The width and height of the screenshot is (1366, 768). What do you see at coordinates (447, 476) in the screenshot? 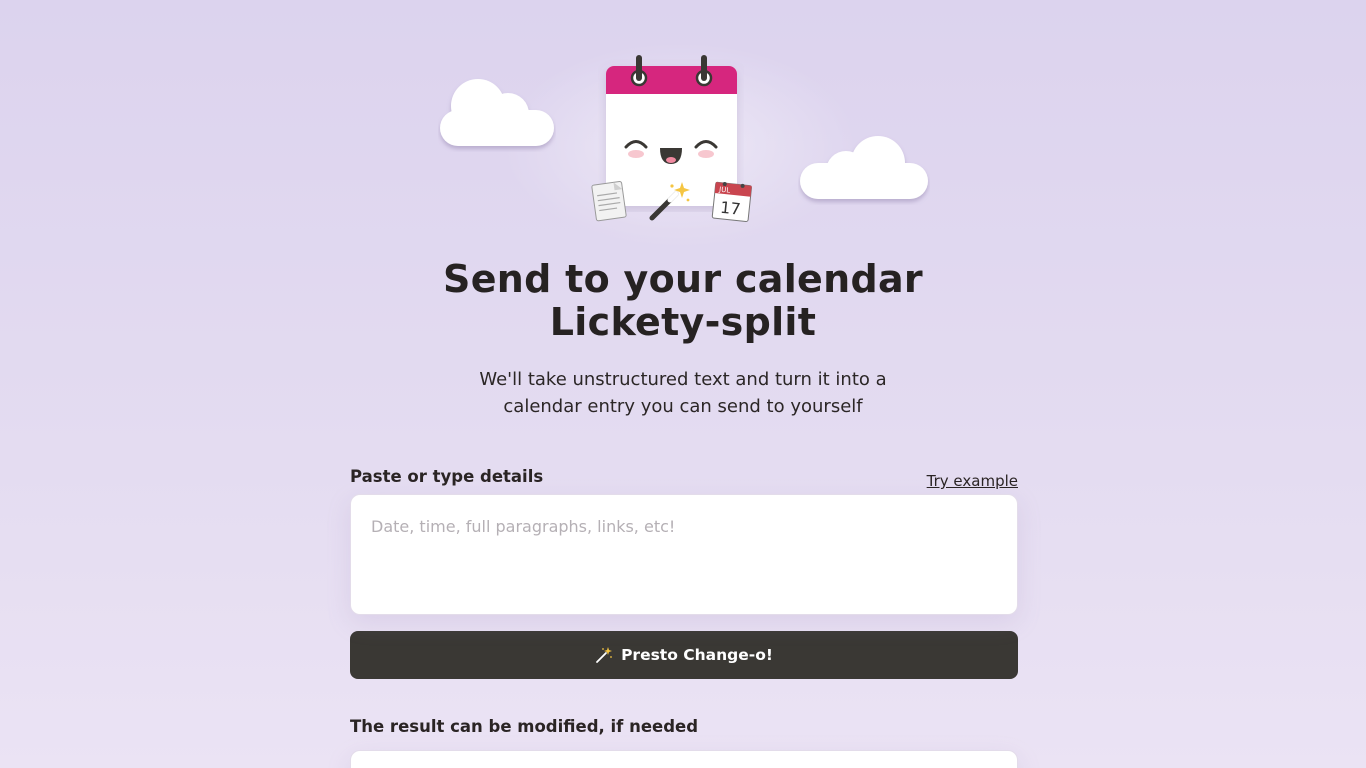
I see `details-label: Paste or type details` at bounding box center [447, 476].